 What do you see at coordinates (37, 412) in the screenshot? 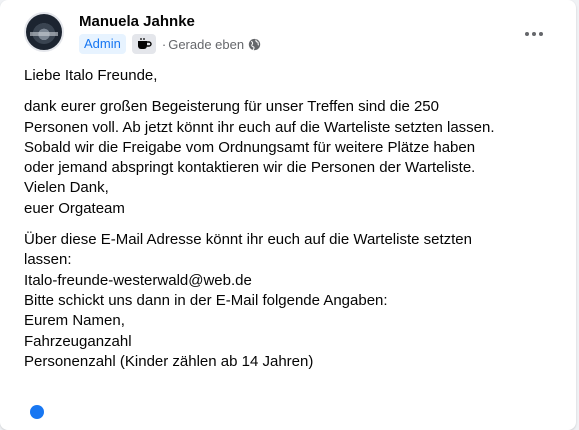
I see `reaction-icon` at bounding box center [37, 412].